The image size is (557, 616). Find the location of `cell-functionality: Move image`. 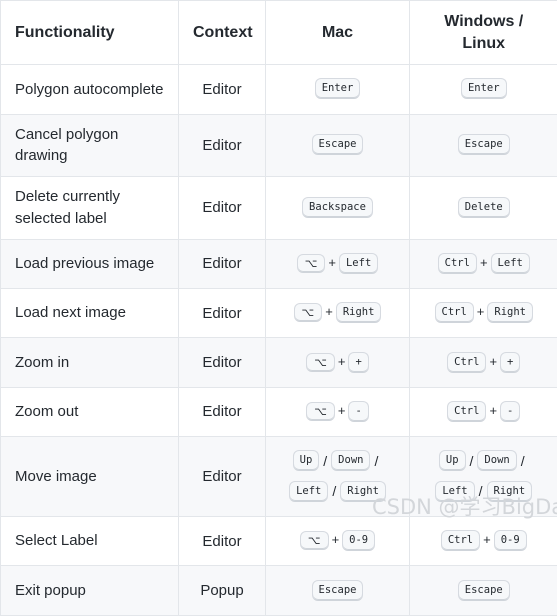

cell-functionality: Move image is located at coordinates (90, 477).